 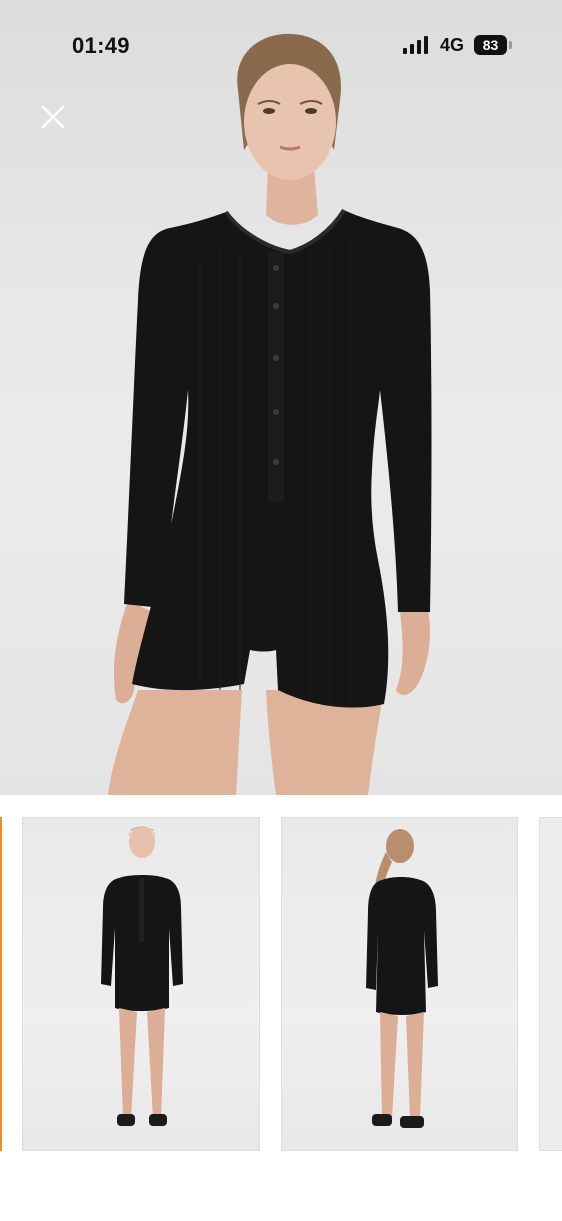 I want to click on close-button, so click(x=53, y=117).